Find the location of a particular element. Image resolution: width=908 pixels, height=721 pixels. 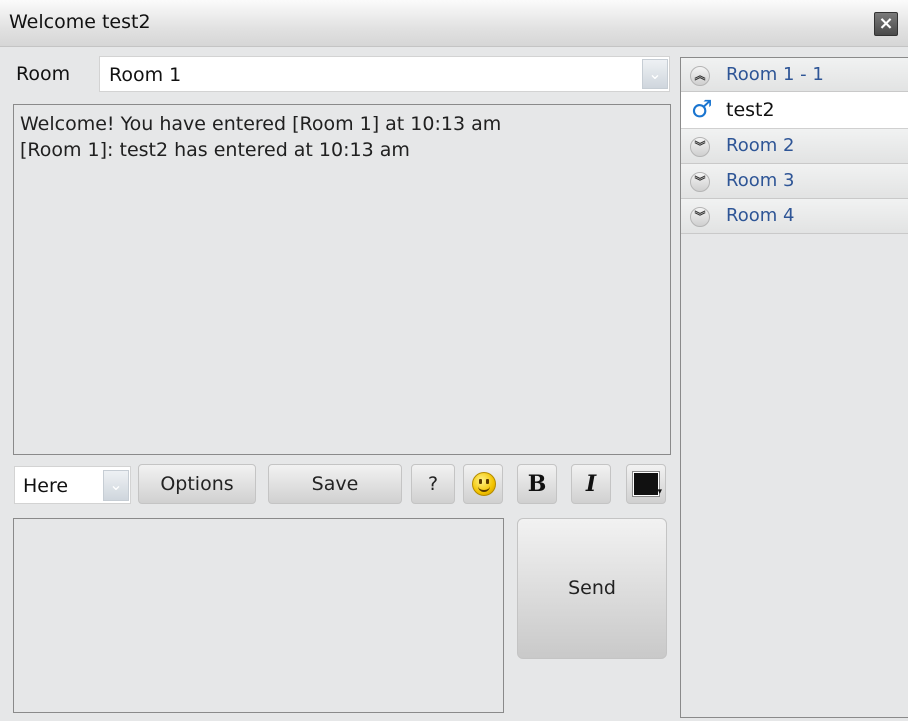

italic-button: I is located at coordinates (591, 484).